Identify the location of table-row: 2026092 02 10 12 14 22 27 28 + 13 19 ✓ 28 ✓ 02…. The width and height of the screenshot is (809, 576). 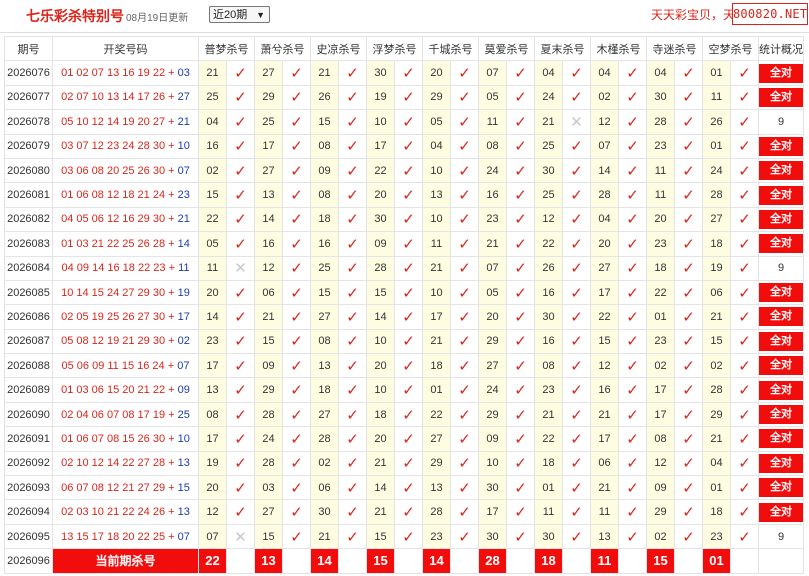
(404, 463).